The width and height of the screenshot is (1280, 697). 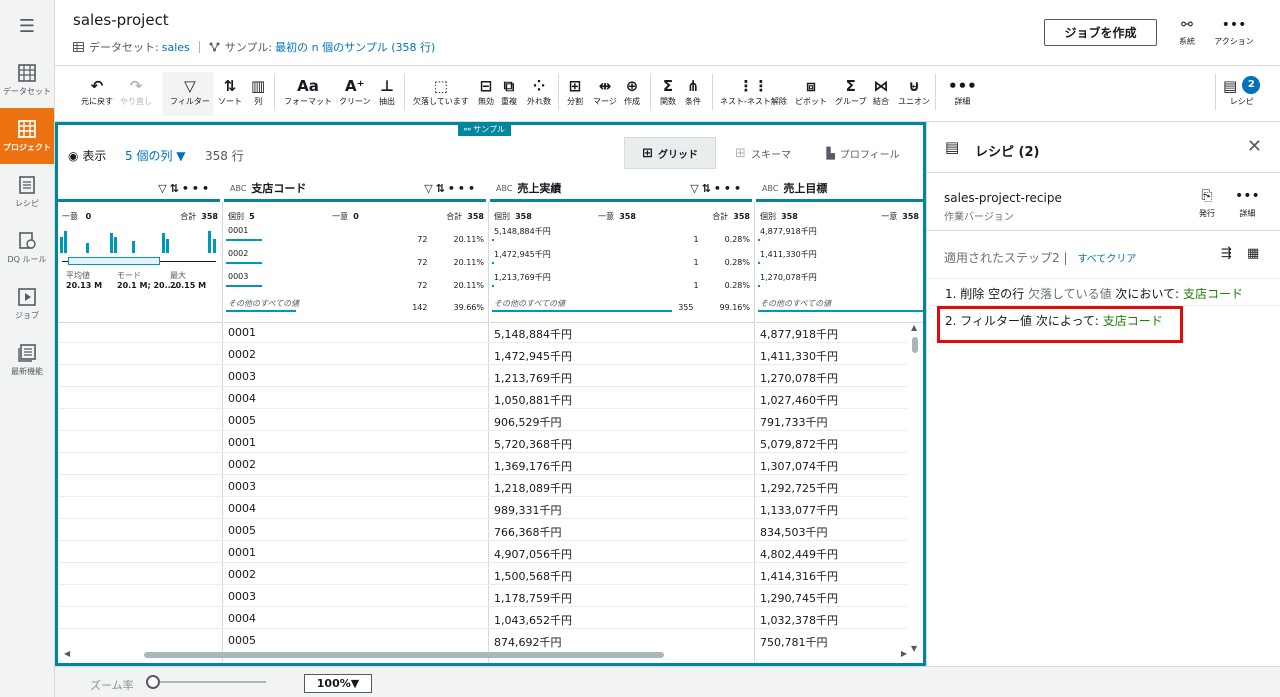 I want to click on invalid-button: ⊟ 無効, so click(x=486, y=91).